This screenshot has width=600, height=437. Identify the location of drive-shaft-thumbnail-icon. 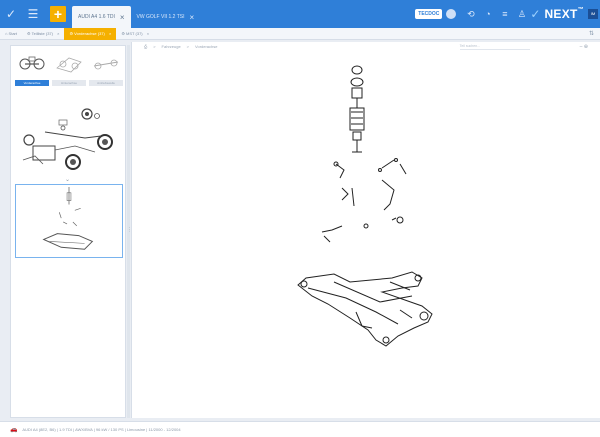
(106, 64).